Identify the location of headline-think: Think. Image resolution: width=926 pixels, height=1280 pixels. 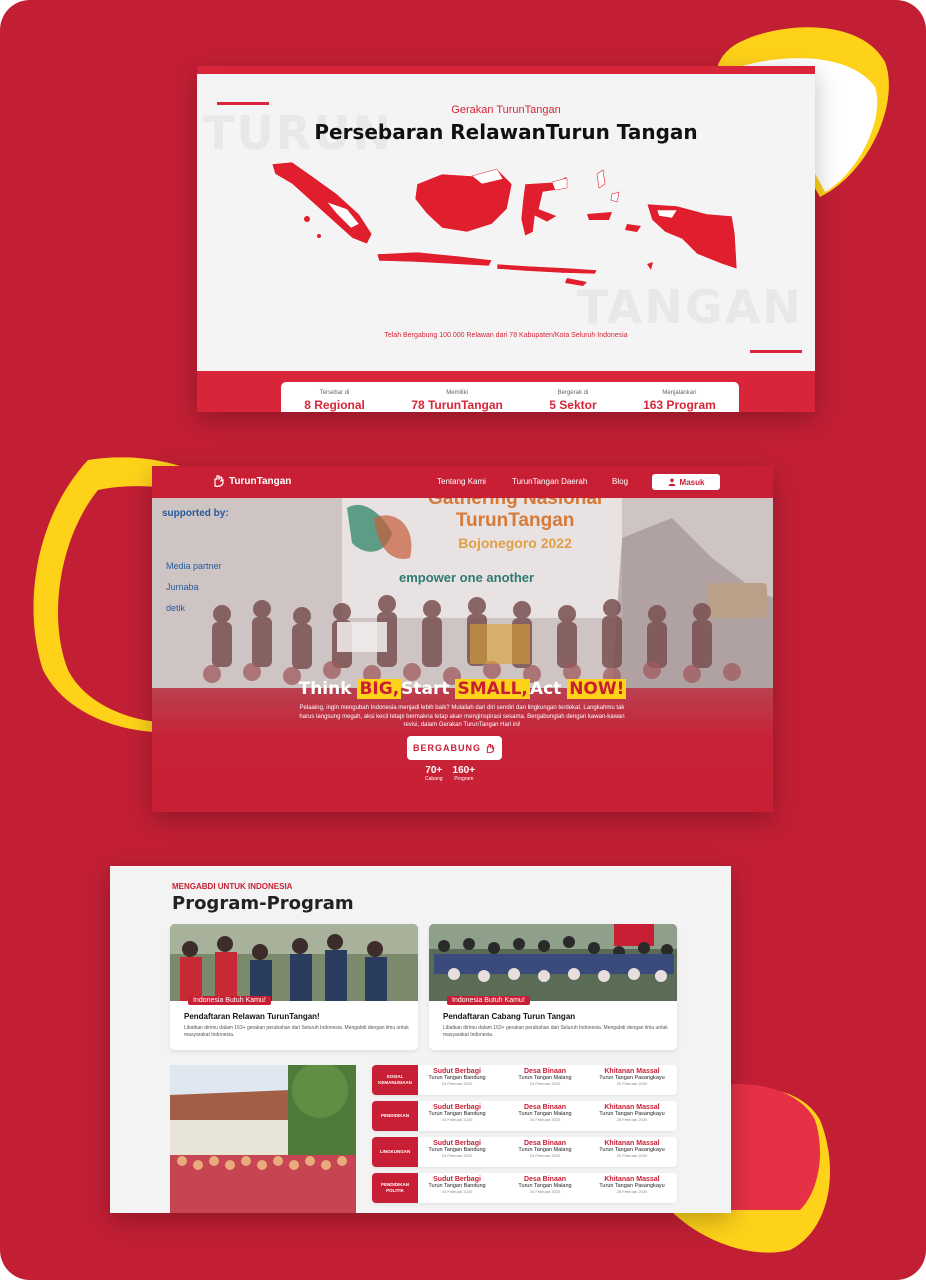
(325, 689).